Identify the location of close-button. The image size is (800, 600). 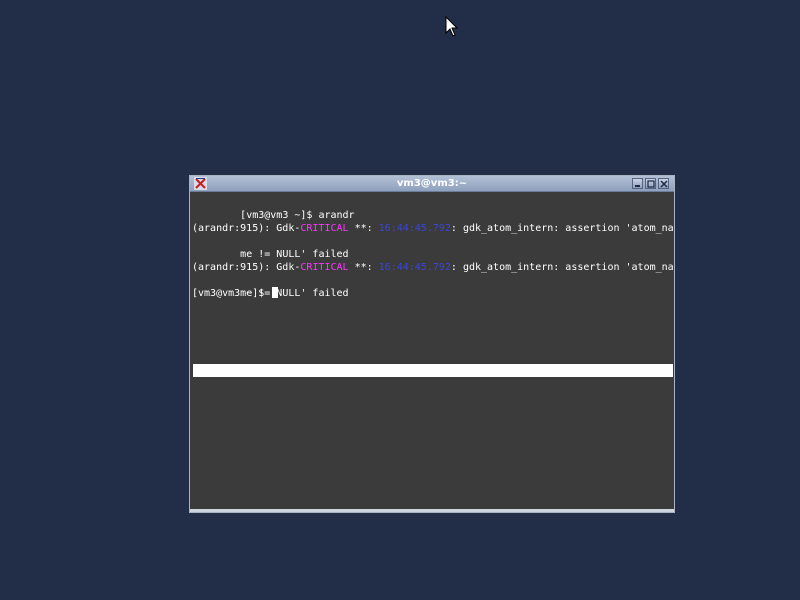
(663, 183).